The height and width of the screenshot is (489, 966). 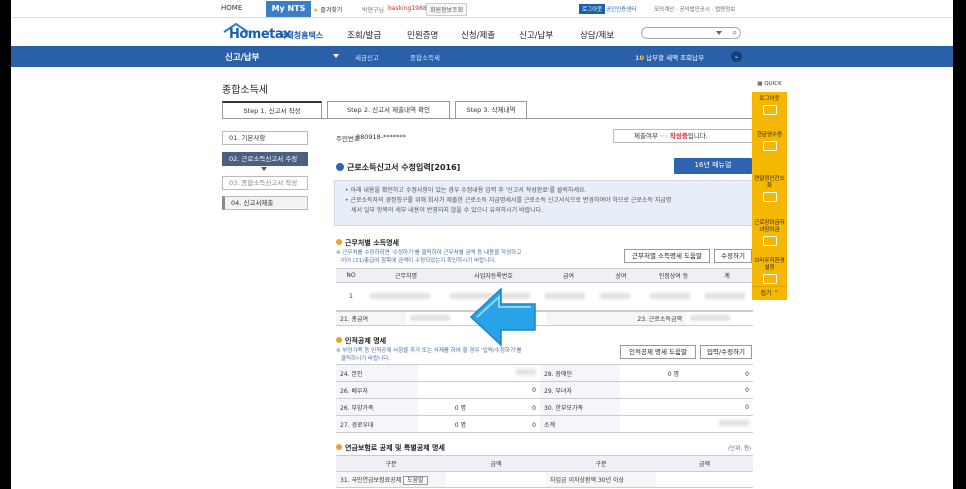 I want to click on amount-value: 0, so click(x=534, y=408).